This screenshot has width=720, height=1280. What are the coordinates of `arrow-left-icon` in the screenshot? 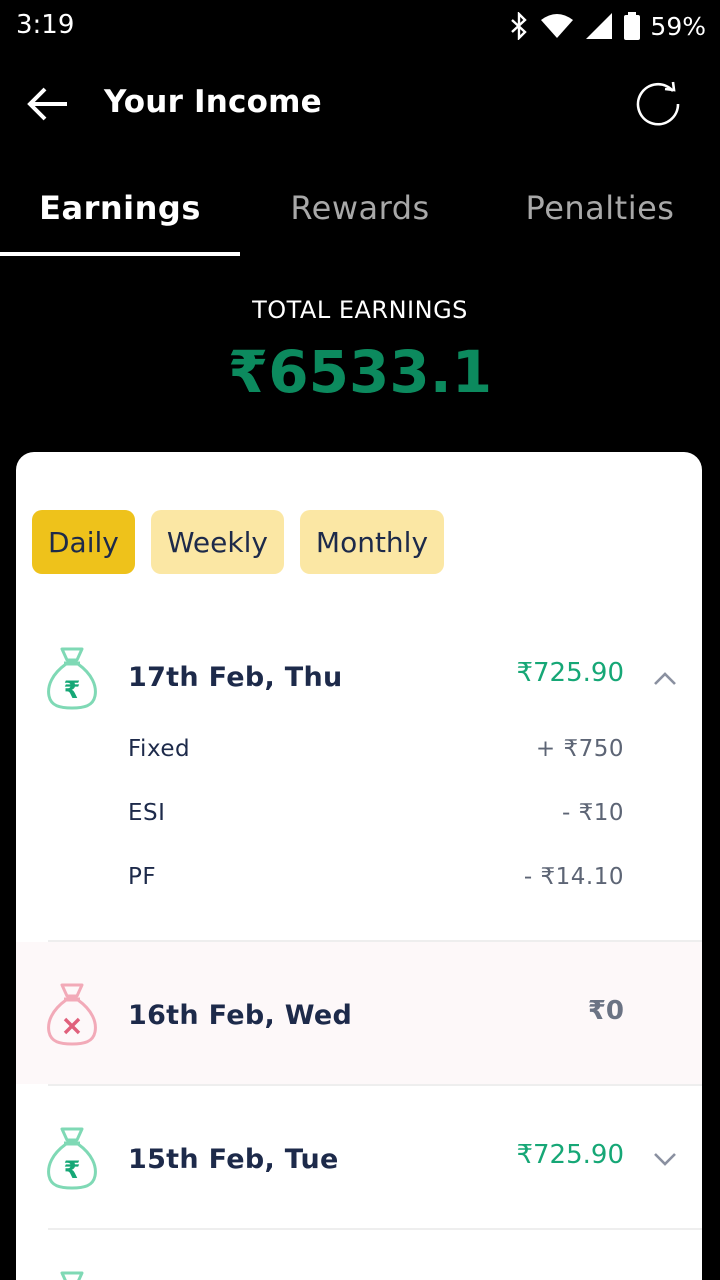 It's located at (48, 106).